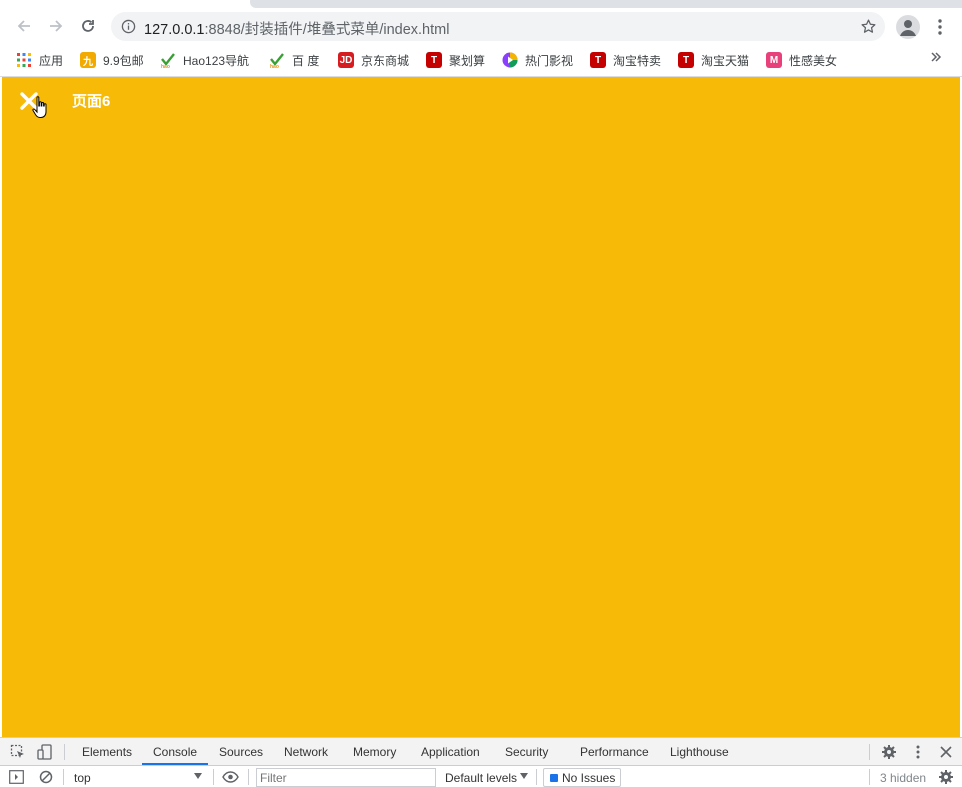 The image size is (962, 787). I want to click on bookmarks-overflow-button, so click(936, 58).